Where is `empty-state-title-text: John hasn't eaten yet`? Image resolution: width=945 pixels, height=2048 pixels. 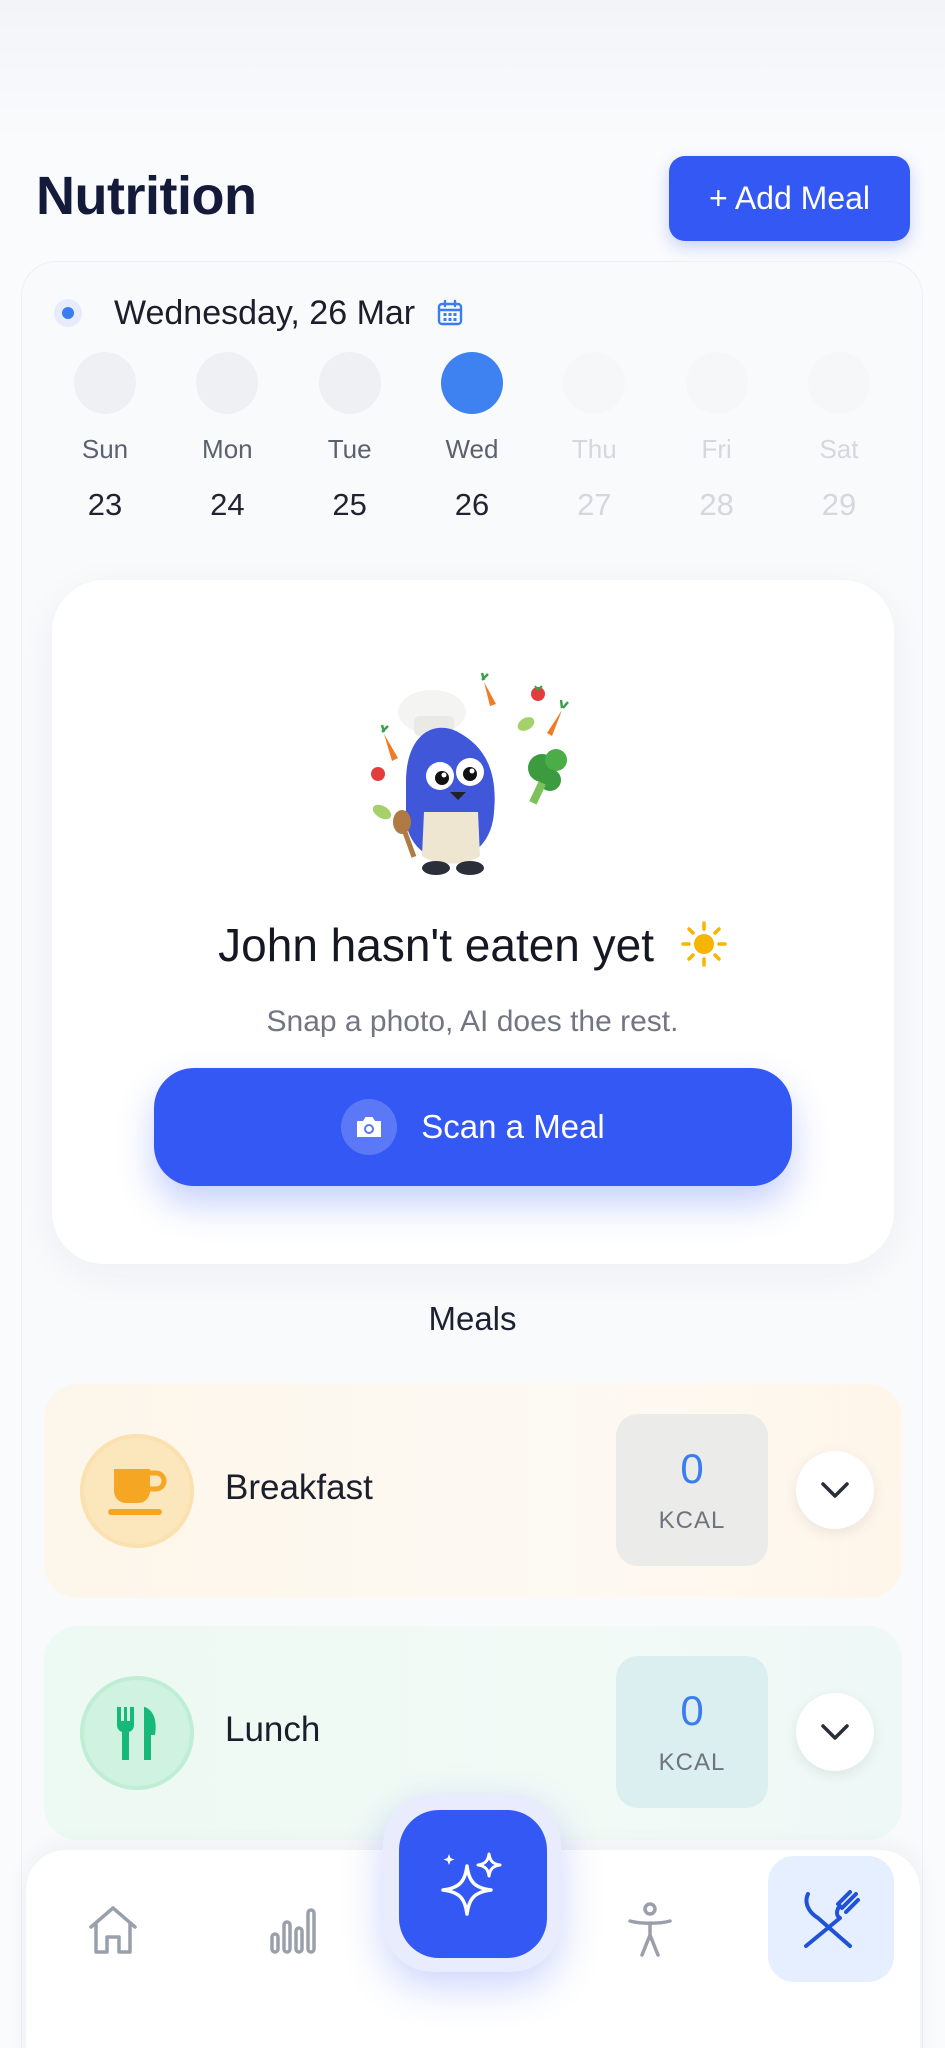
empty-state-title-text: John hasn't eaten yet is located at coordinates (436, 945).